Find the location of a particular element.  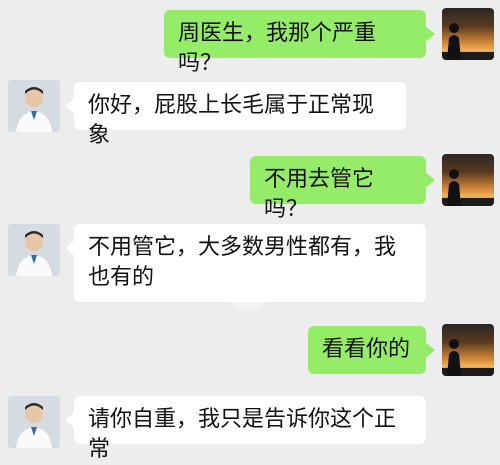

message-row: 看看你的 is located at coordinates (250, 350).